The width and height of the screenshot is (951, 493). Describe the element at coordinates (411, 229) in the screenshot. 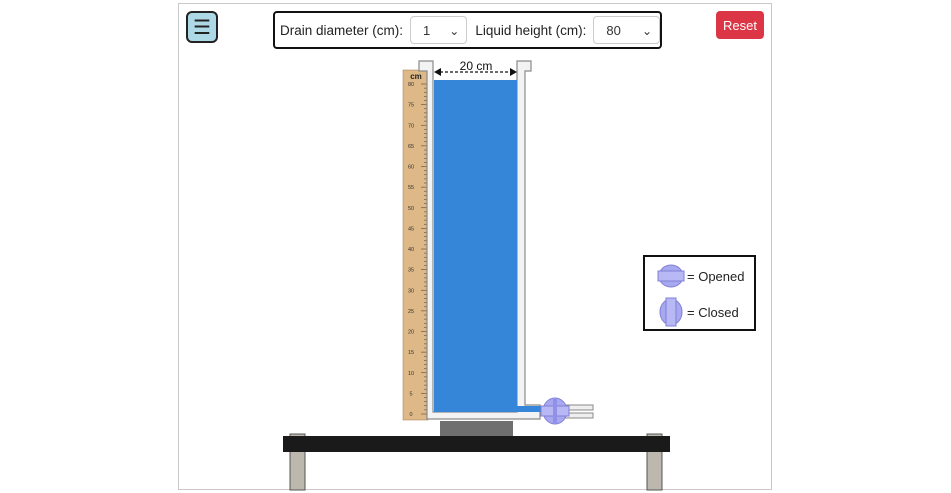

I see `ruler-tick-label: 45` at that location.